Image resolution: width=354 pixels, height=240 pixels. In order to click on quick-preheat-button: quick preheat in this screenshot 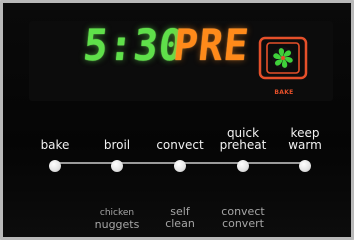, I will do `click(243, 147)`.